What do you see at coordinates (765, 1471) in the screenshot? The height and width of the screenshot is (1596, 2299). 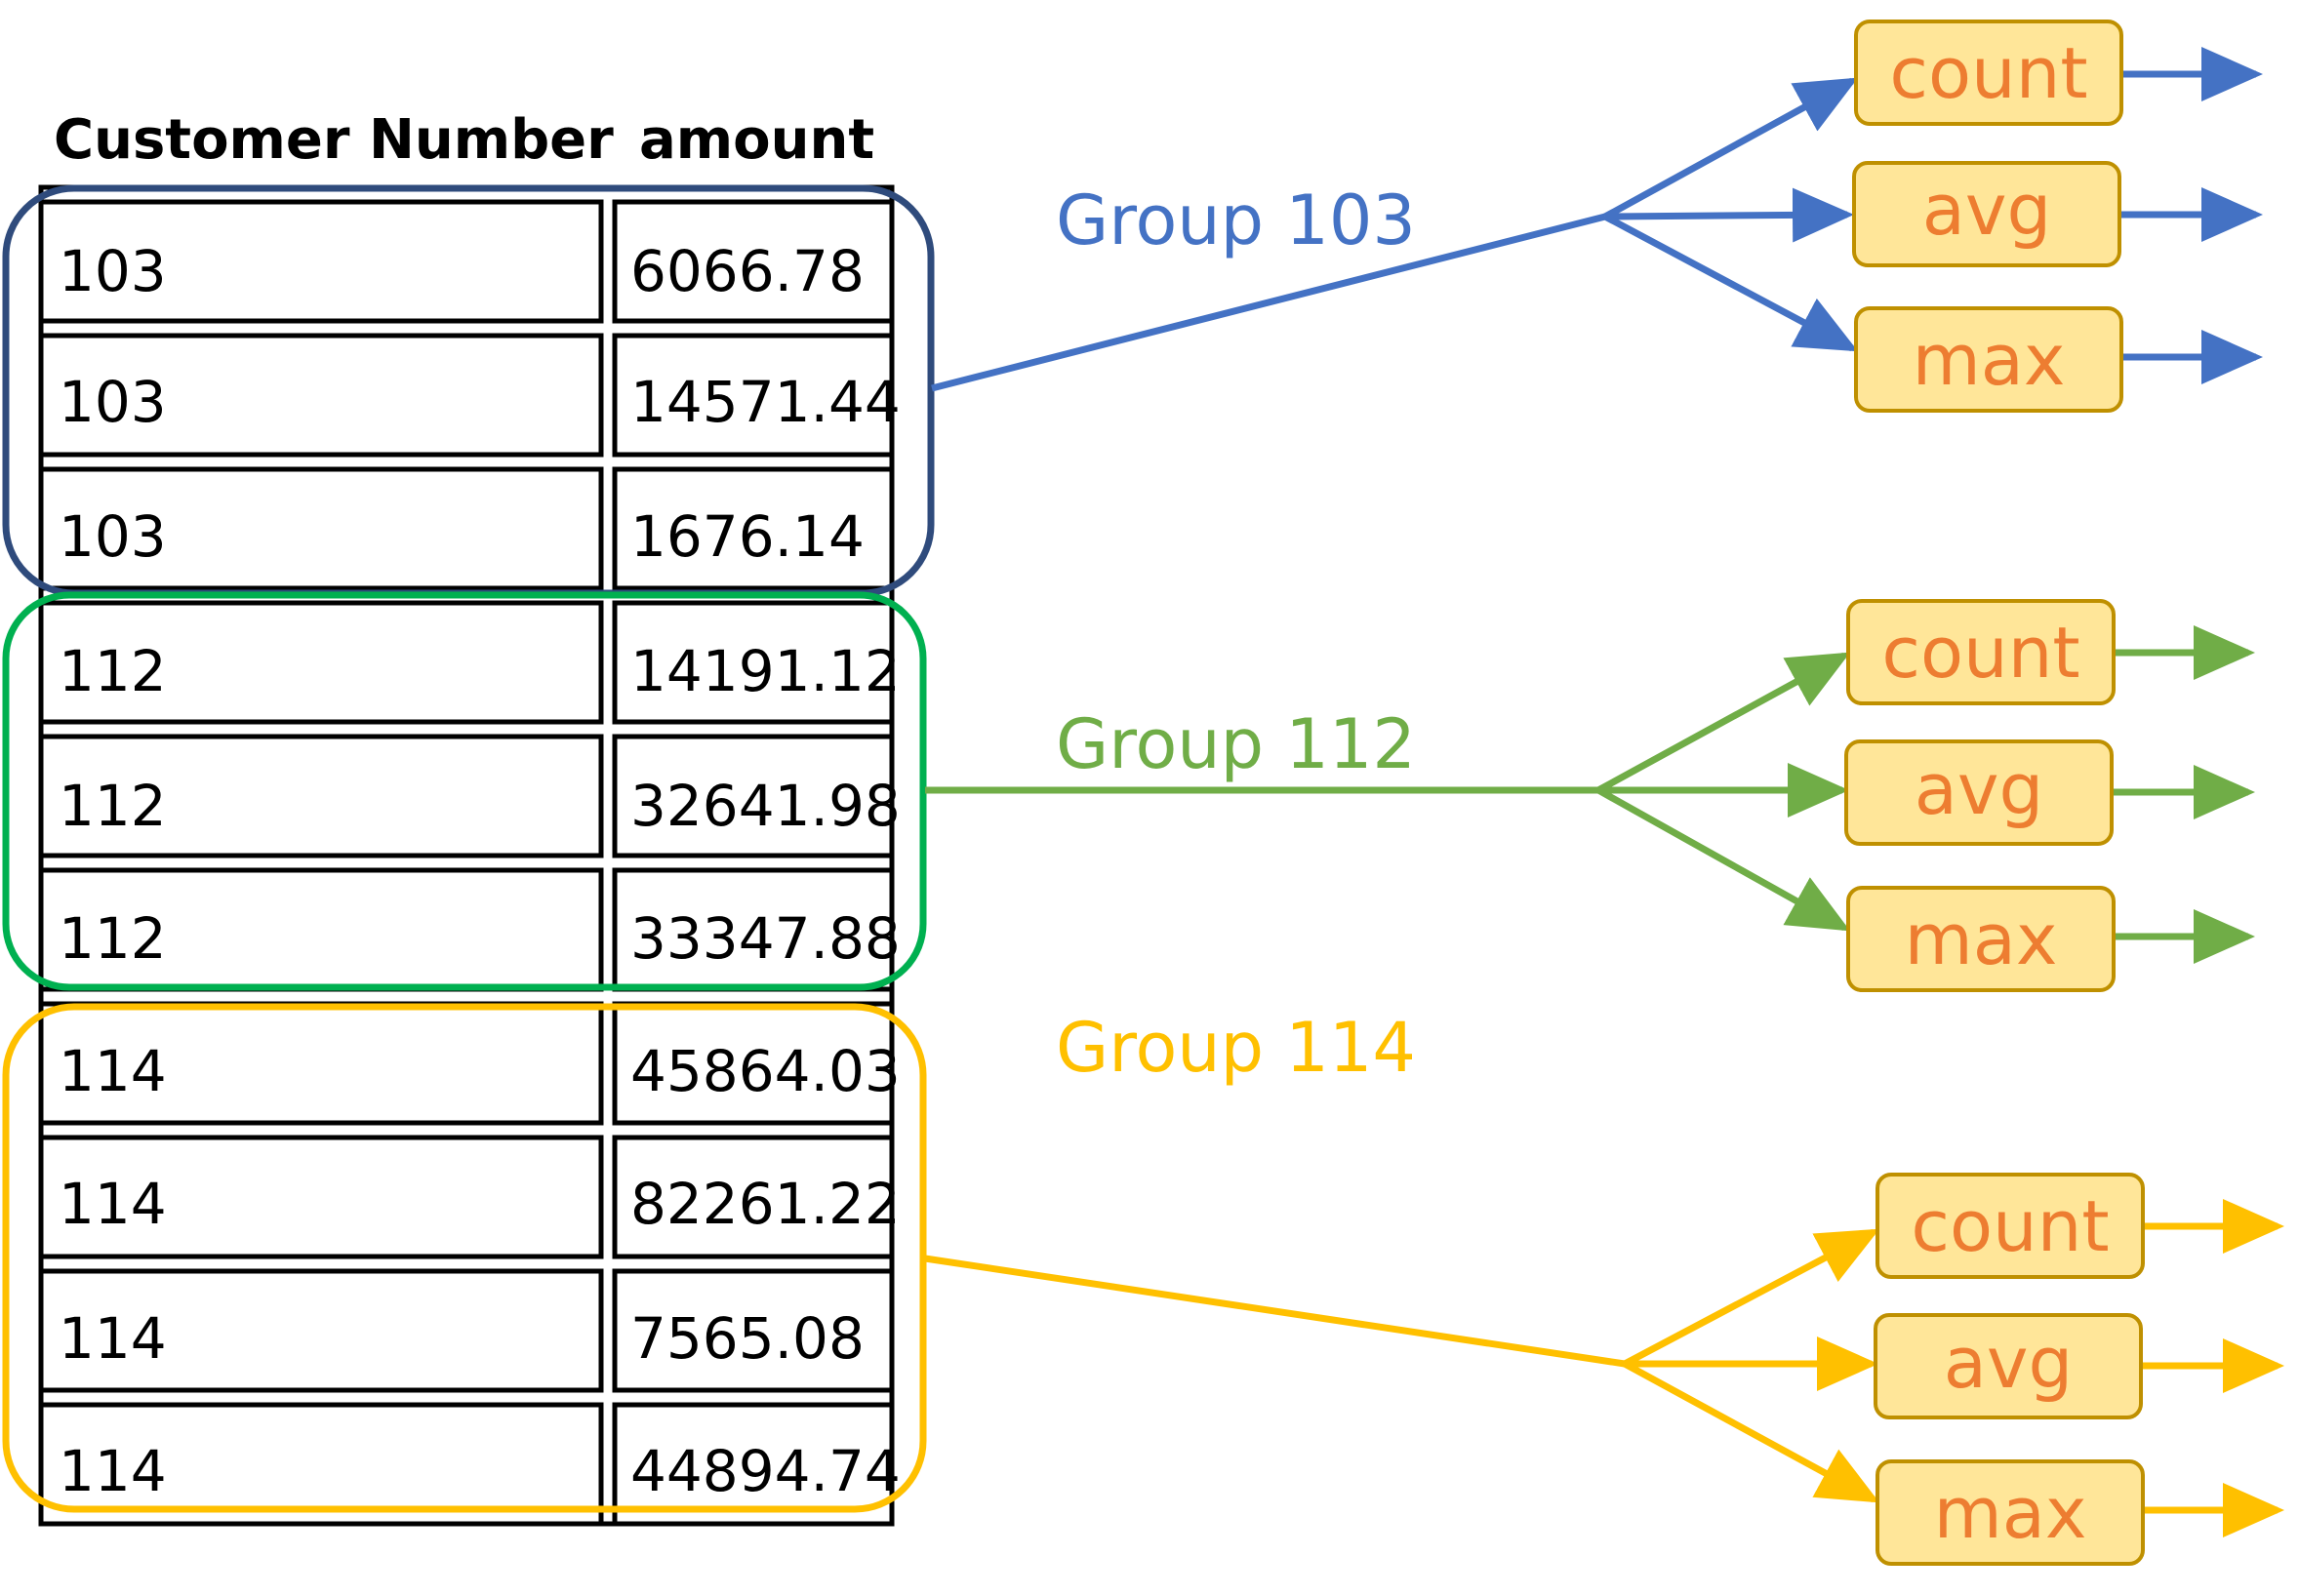 I see `cell-amount: 44894.74` at bounding box center [765, 1471].